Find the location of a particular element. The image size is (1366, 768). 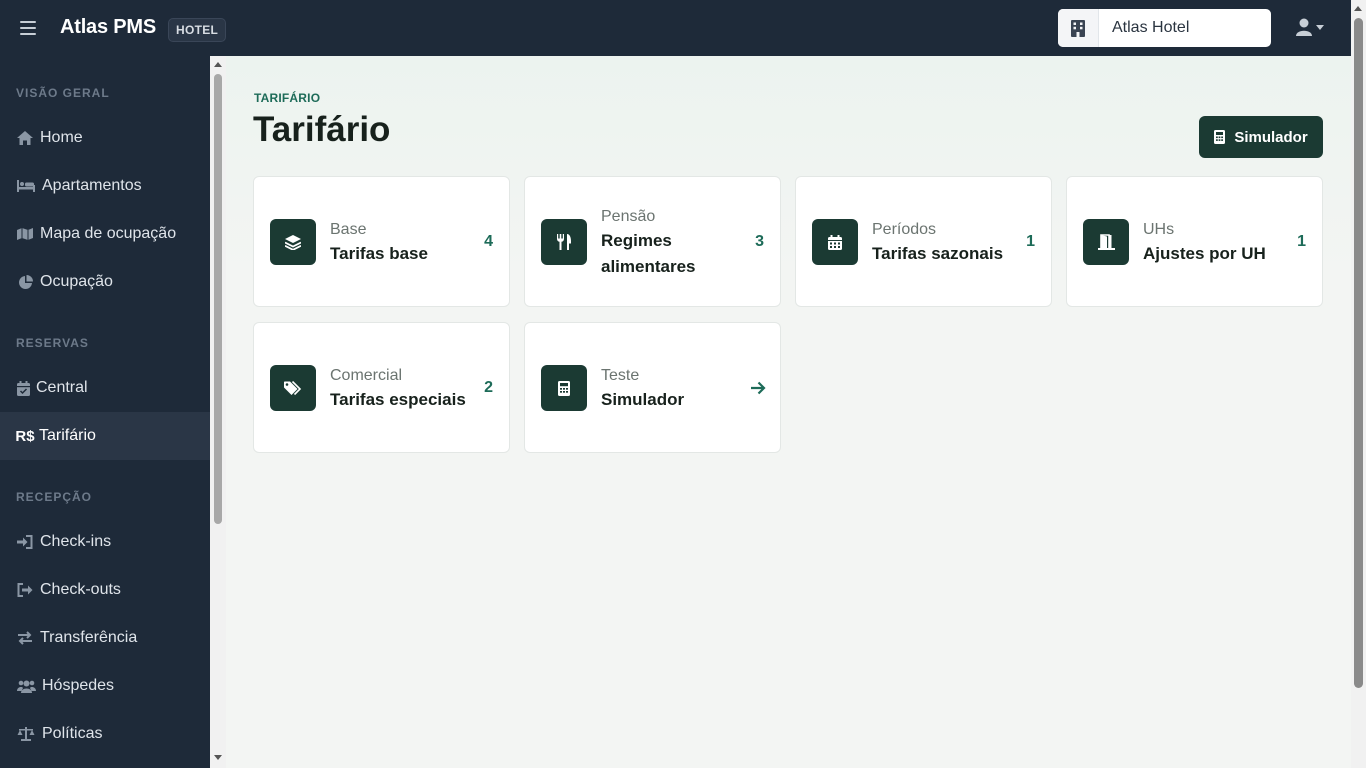

scale-icon is located at coordinates (26, 734).